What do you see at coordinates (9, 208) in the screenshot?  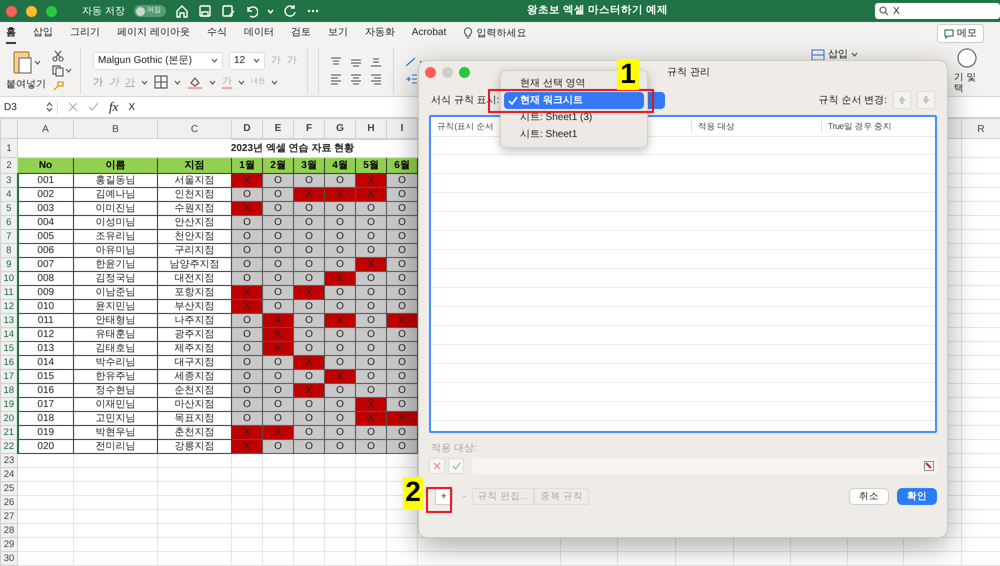 I see `row-header: 5` at bounding box center [9, 208].